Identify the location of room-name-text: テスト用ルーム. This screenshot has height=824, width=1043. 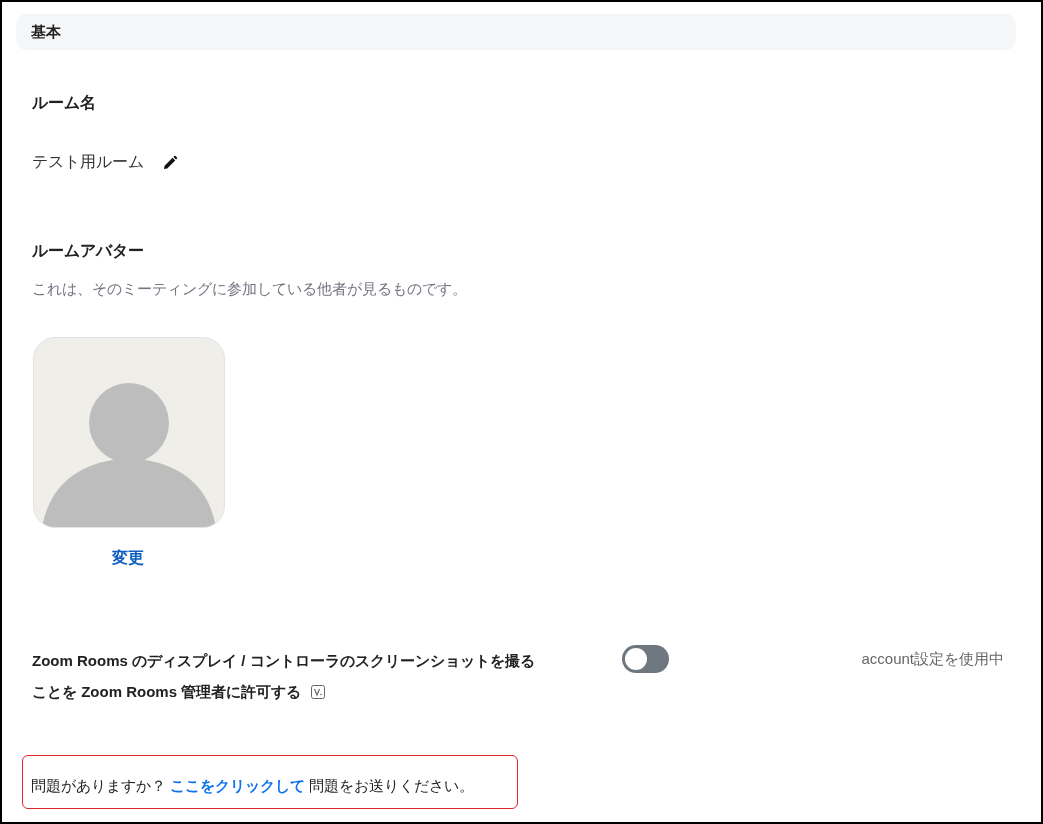
(88, 162).